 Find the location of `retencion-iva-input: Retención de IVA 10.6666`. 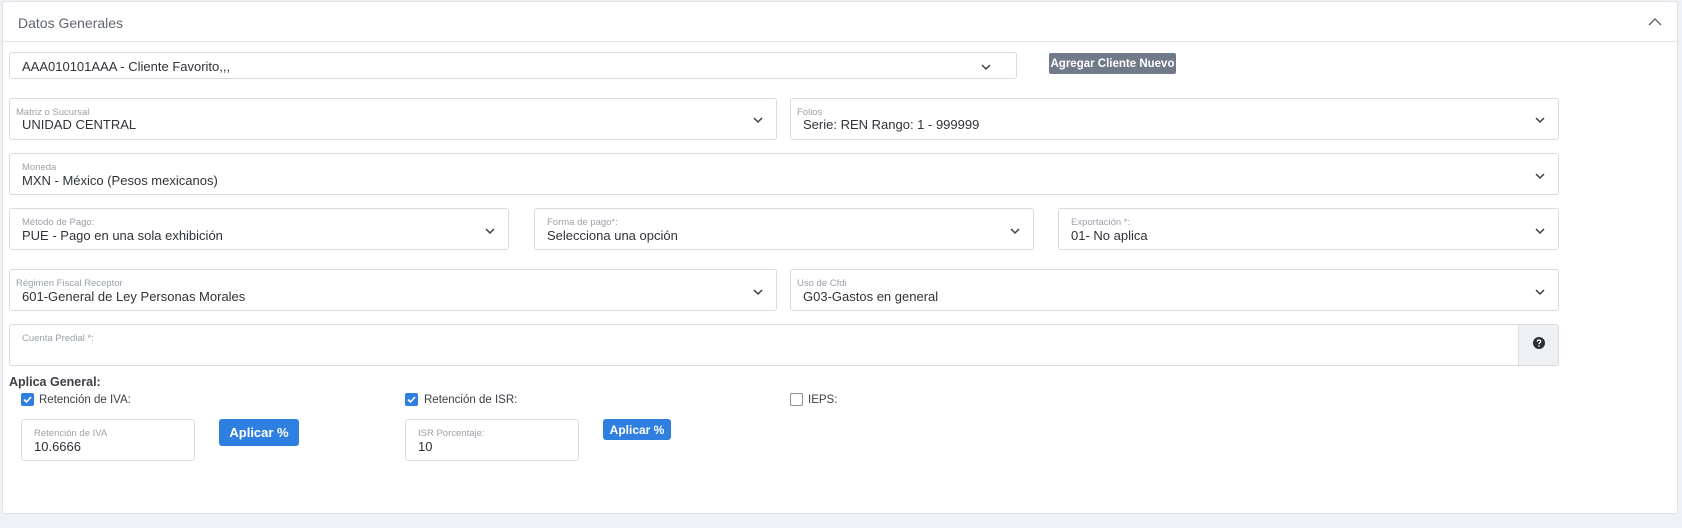

retencion-iva-input: Retención de IVA 10.6666 is located at coordinates (108, 440).